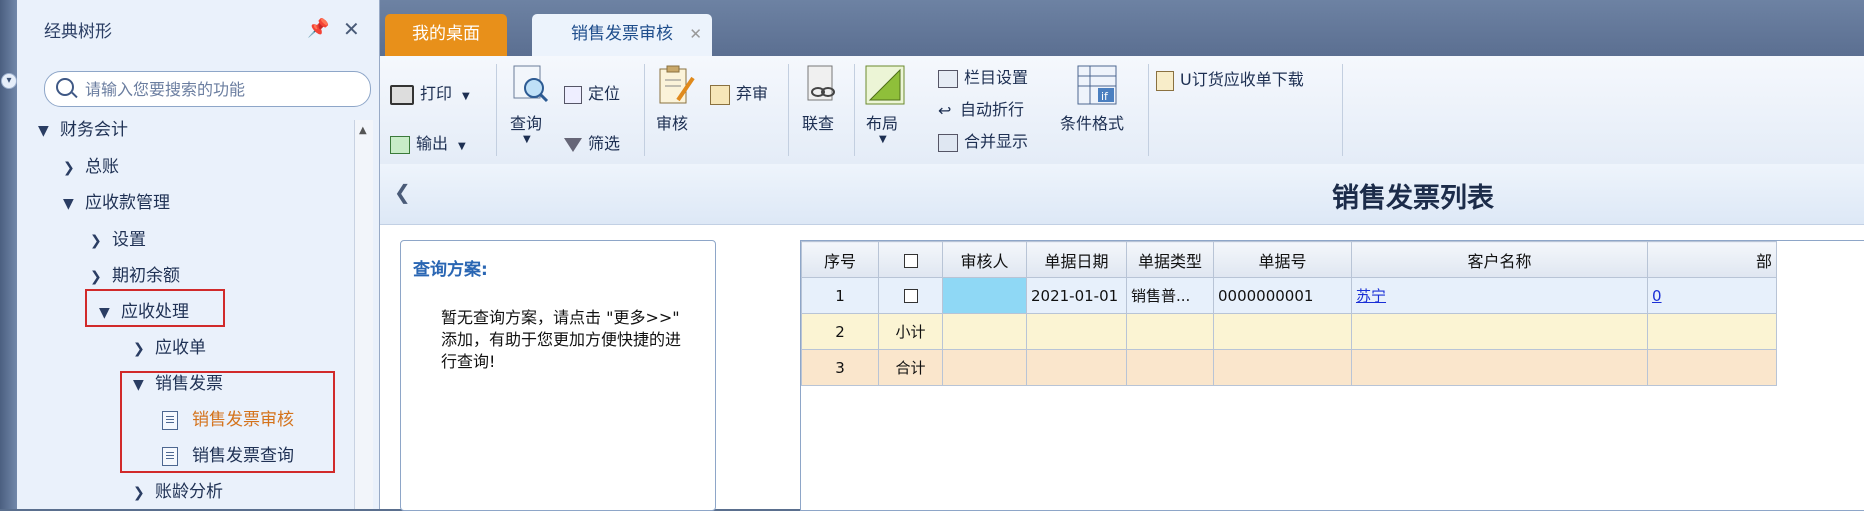 This screenshot has width=1864, height=511. I want to click on query-button: 查询 ▼, so click(530, 111).